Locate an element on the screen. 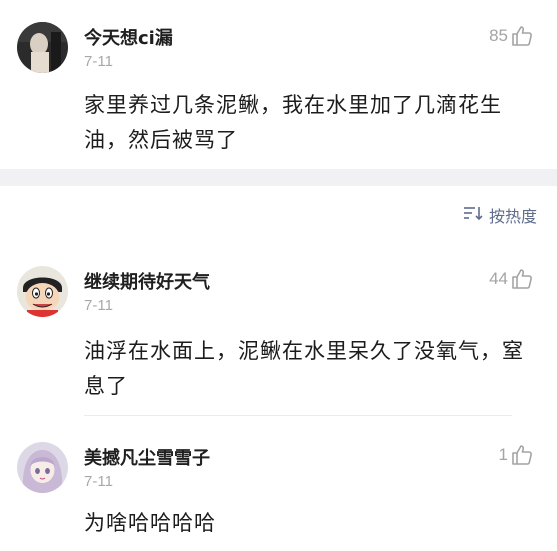 The width and height of the screenshot is (557, 551). comment-username: 美撼凡尘雪雪子 is located at coordinates (147, 457).